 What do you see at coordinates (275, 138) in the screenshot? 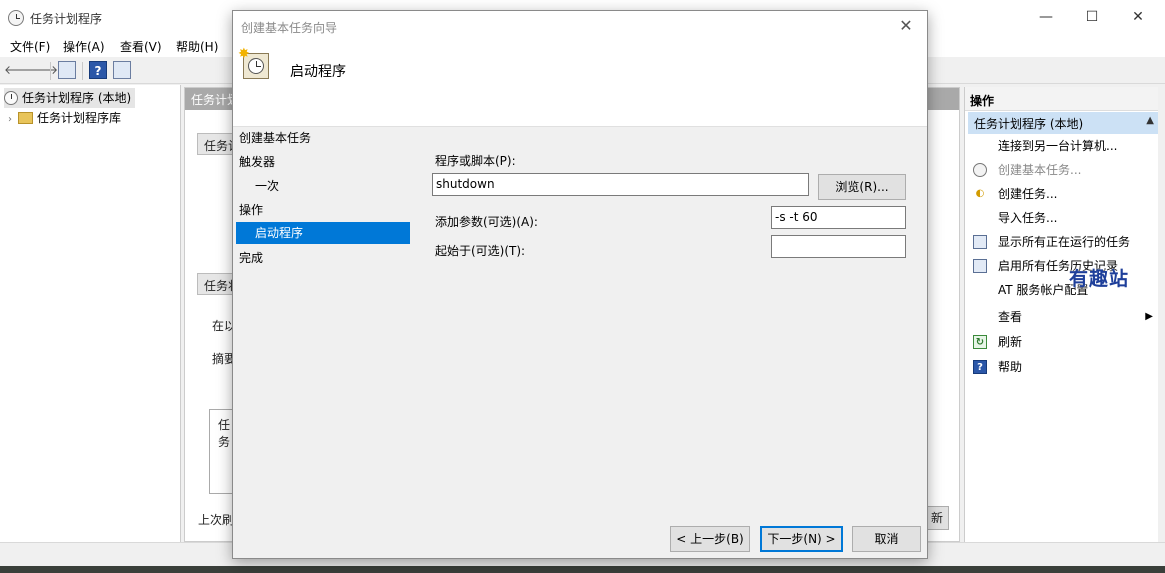
I see `step-create-basic-task: 创建基本任务` at bounding box center [275, 138].